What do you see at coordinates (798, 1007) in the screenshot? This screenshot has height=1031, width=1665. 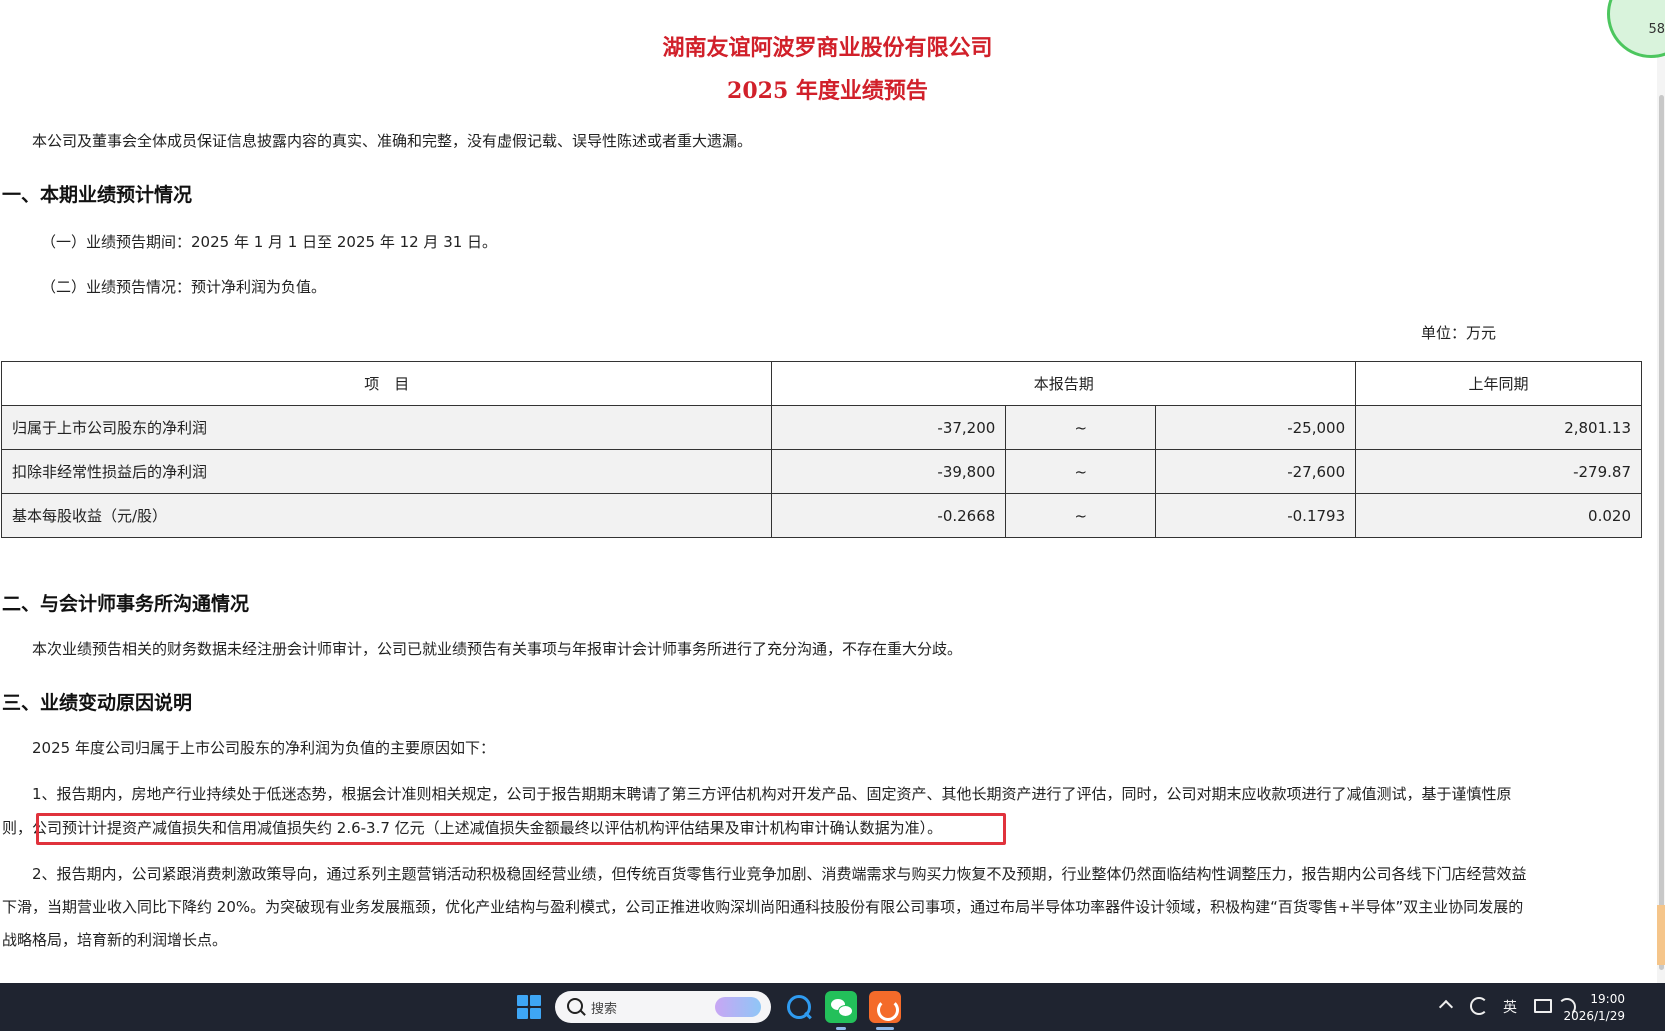 I see `search-app-icon` at bounding box center [798, 1007].